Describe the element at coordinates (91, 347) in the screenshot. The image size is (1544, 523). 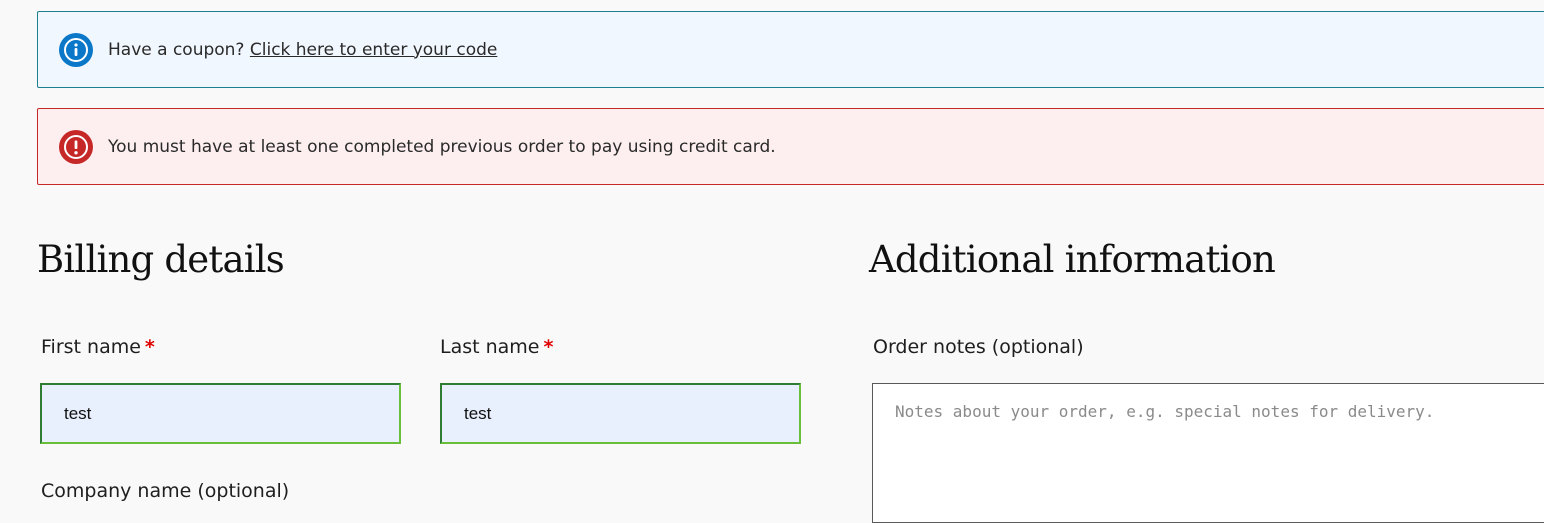
I see `first-name-label-text: First name` at that location.